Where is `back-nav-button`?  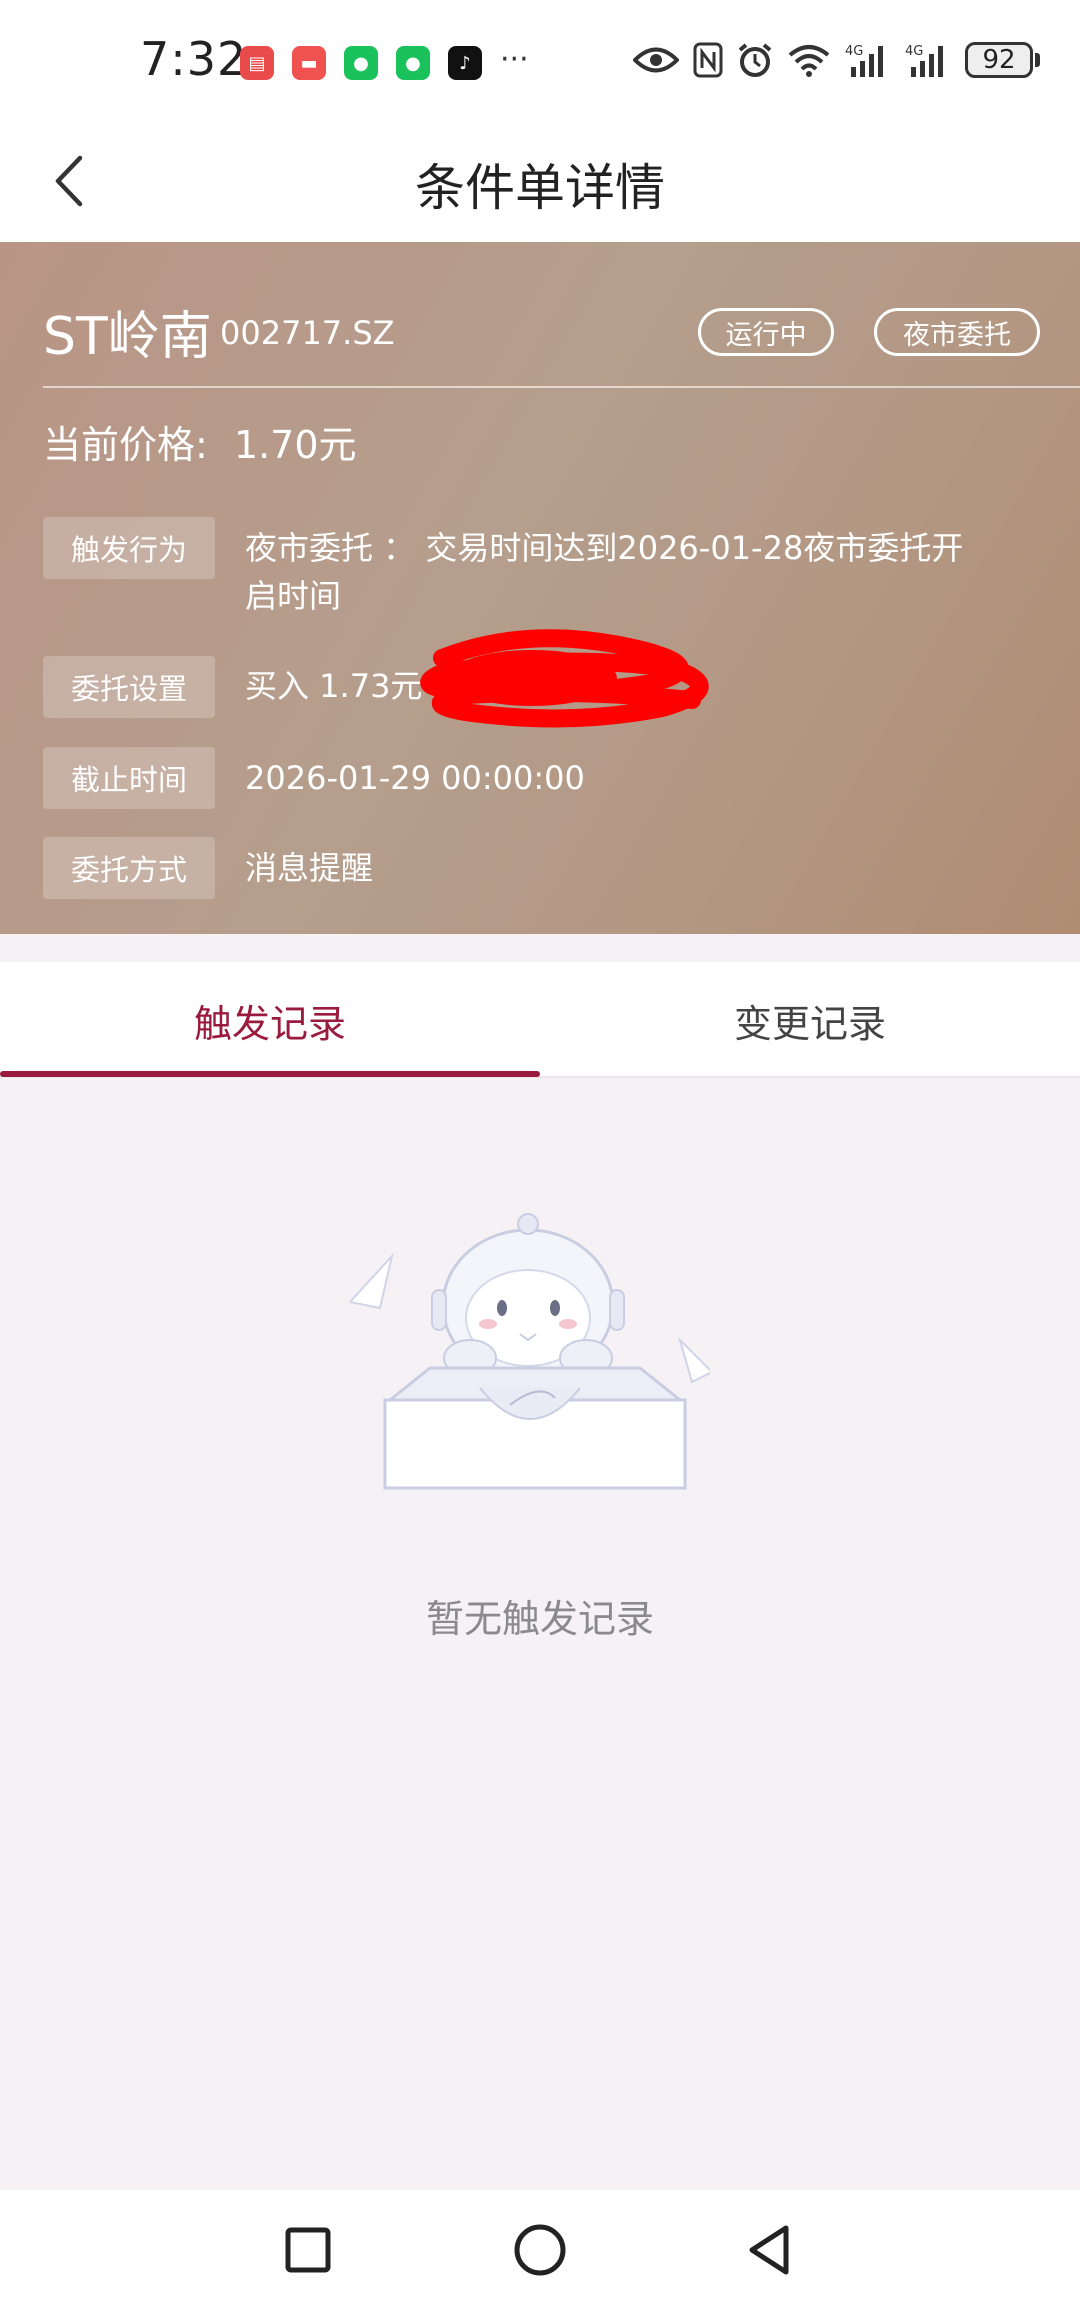 back-nav-button is located at coordinates (770, 2250).